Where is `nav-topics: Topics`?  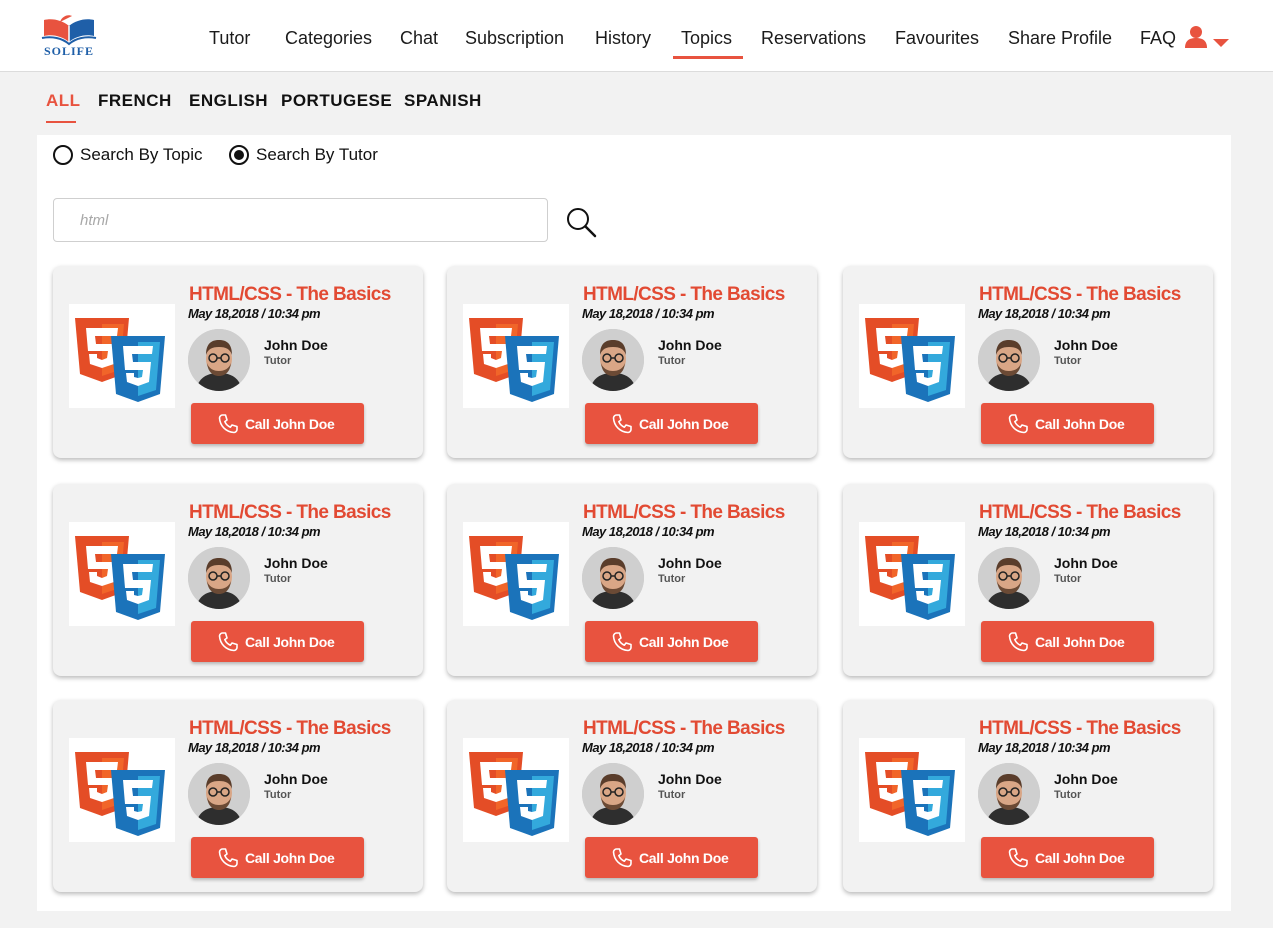 nav-topics: Topics is located at coordinates (706, 38).